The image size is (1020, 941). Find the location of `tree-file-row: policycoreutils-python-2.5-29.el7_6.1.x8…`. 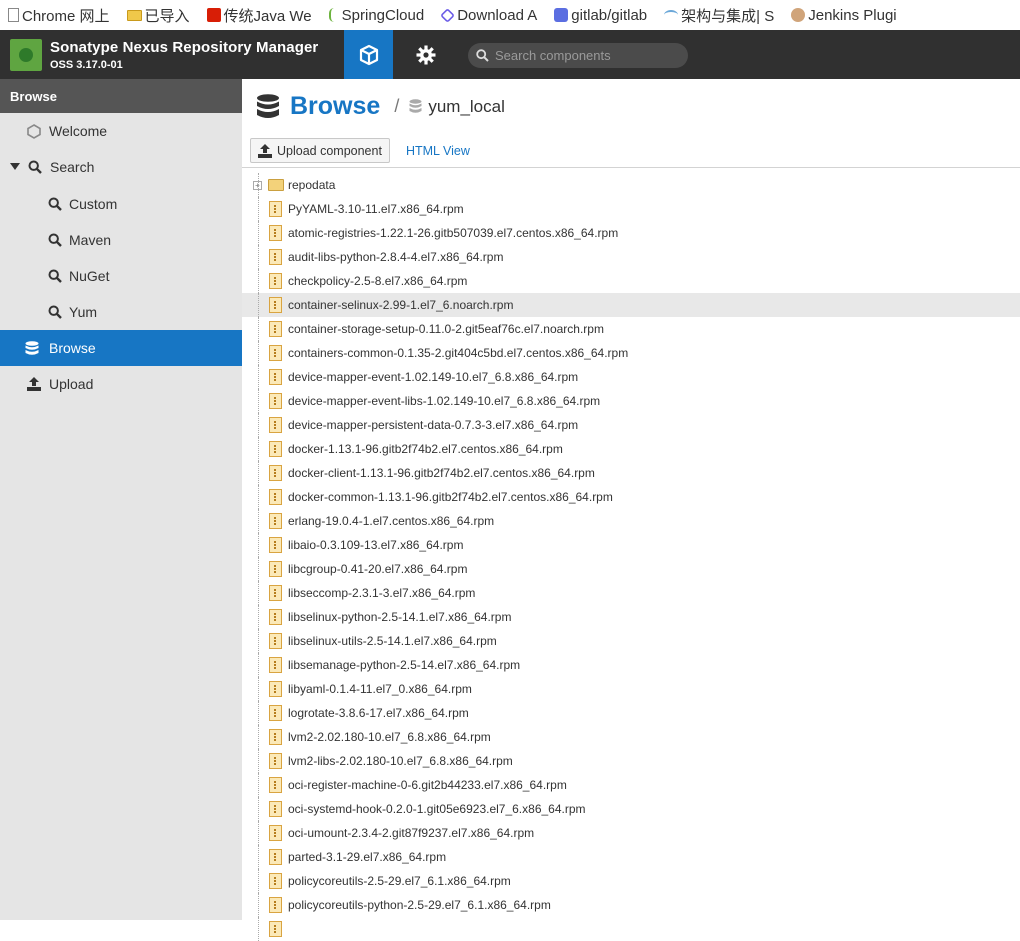

tree-file-row: policycoreutils-python-2.5-29.el7_6.1.x8… is located at coordinates (631, 905).